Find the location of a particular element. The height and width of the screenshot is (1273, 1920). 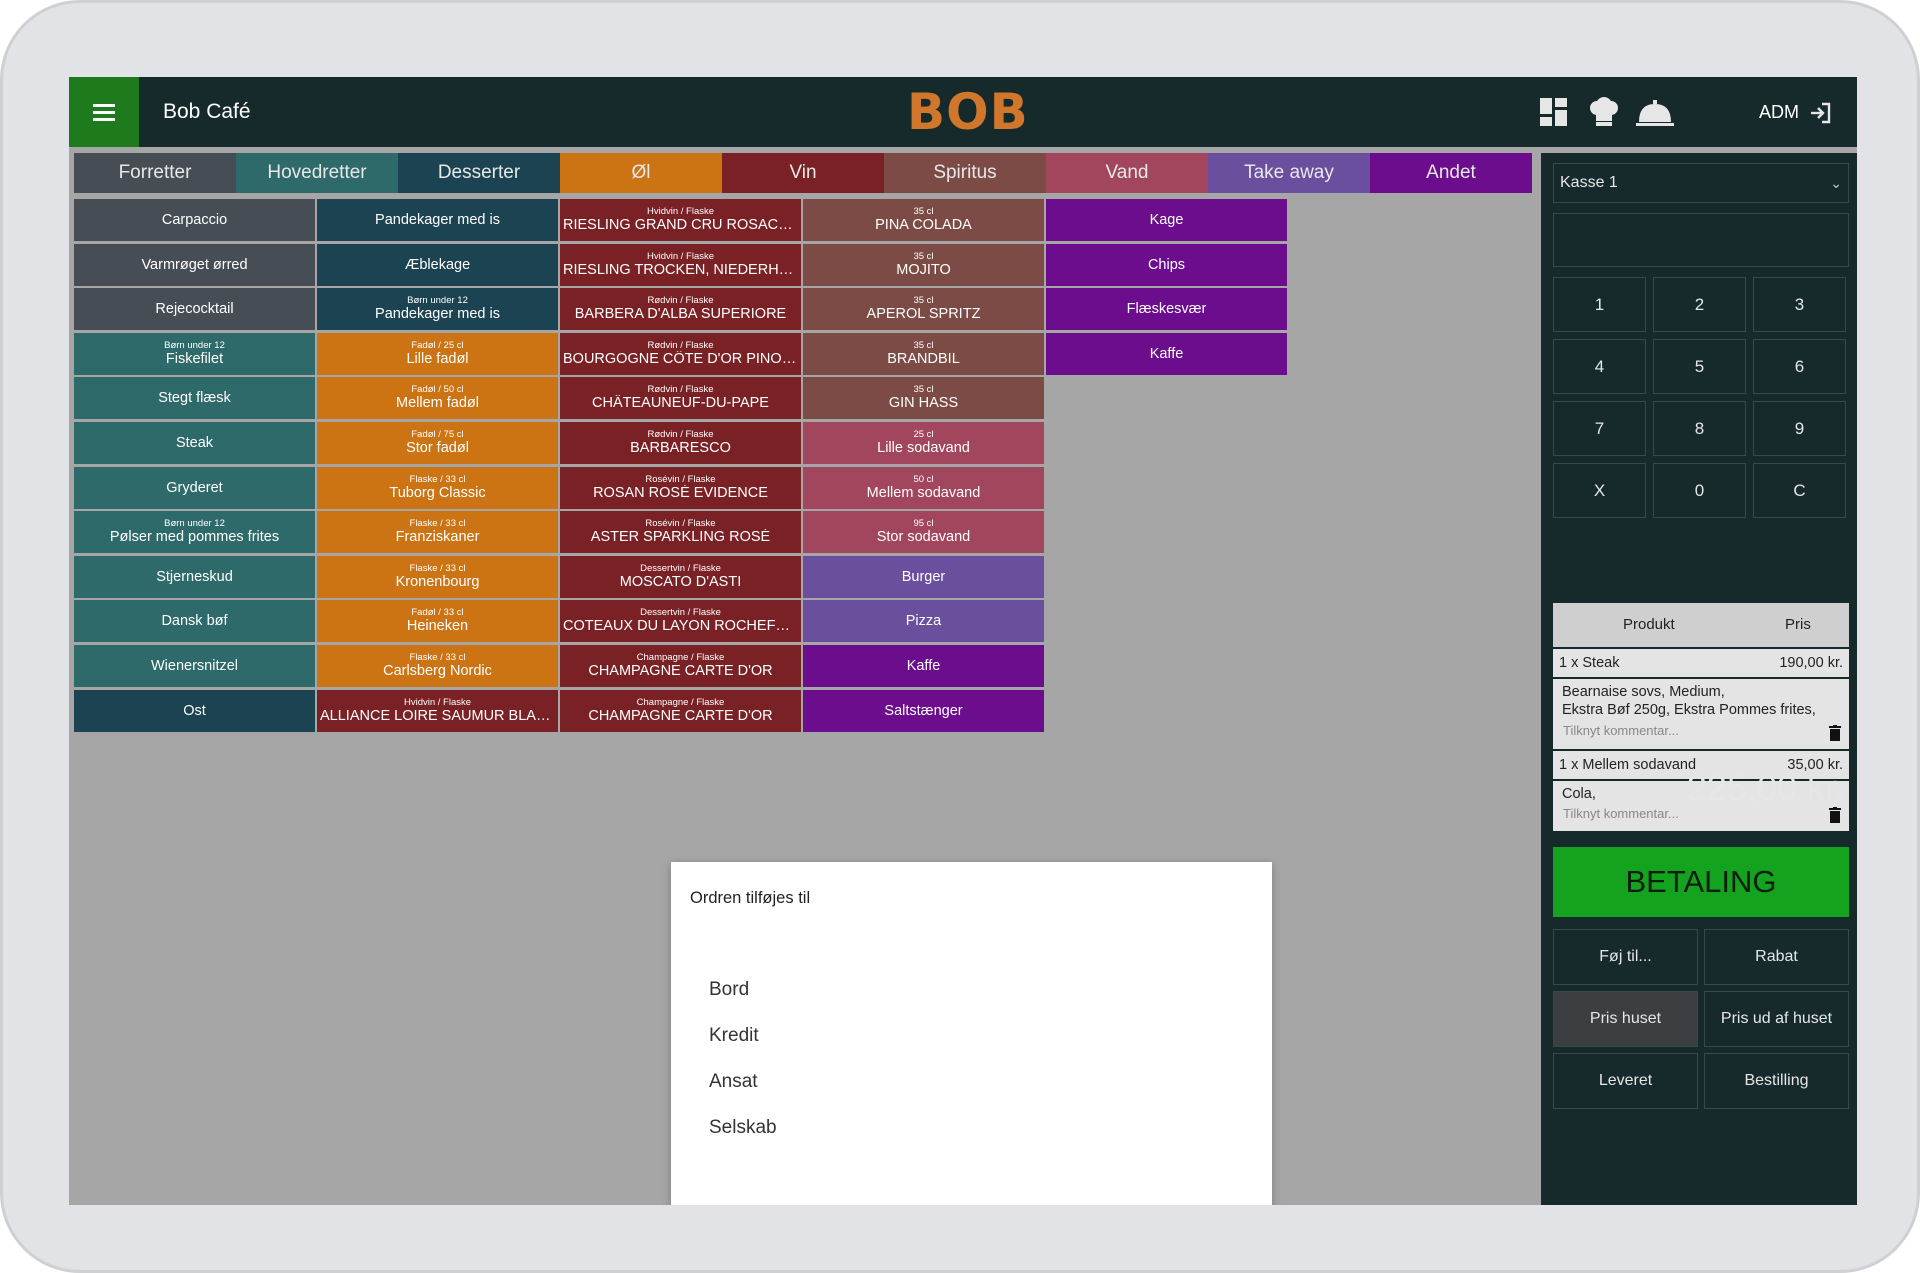

payment-button: BETALING is located at coordinates (1701, 882).